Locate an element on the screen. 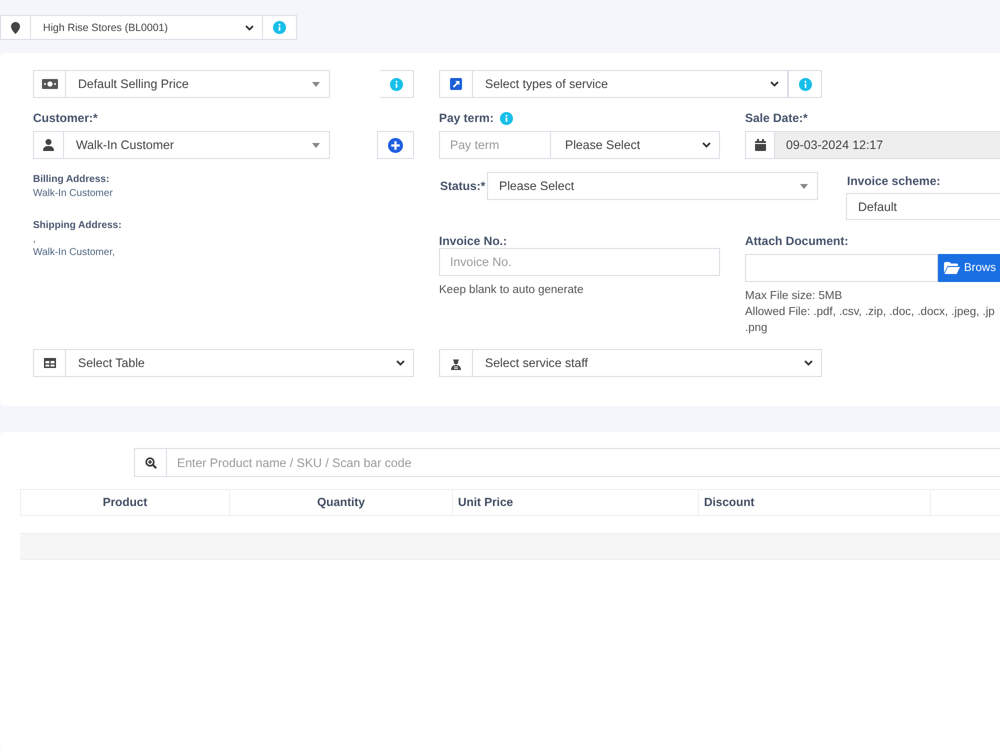 Image resolution: width=1000 pixels, height=750 pixels. file-field is located at coordinates (841, 268).